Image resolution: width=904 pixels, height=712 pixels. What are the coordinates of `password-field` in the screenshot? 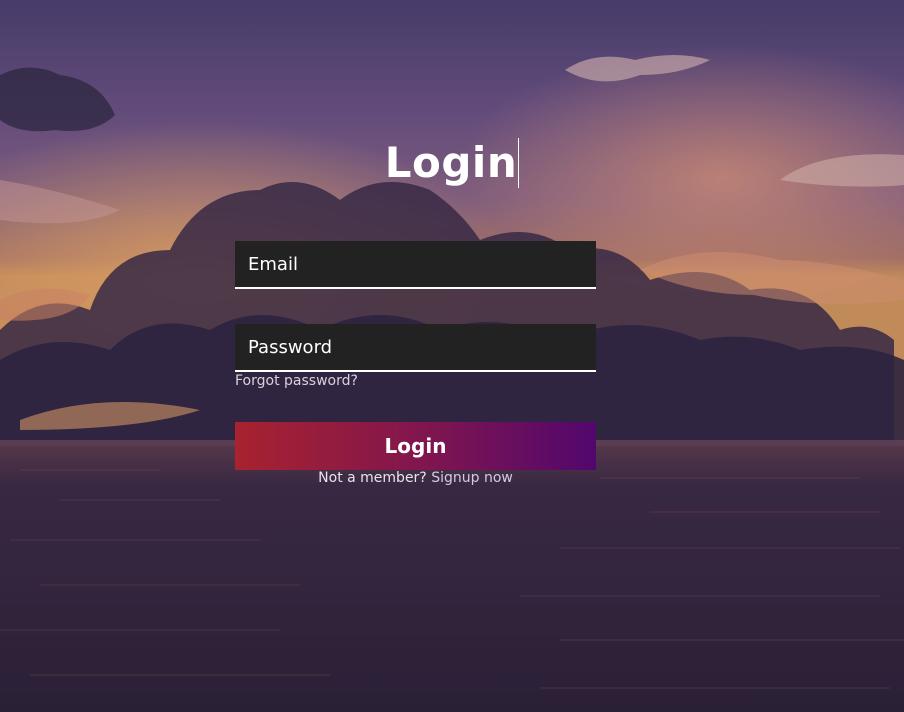 It's located at (415, 348).